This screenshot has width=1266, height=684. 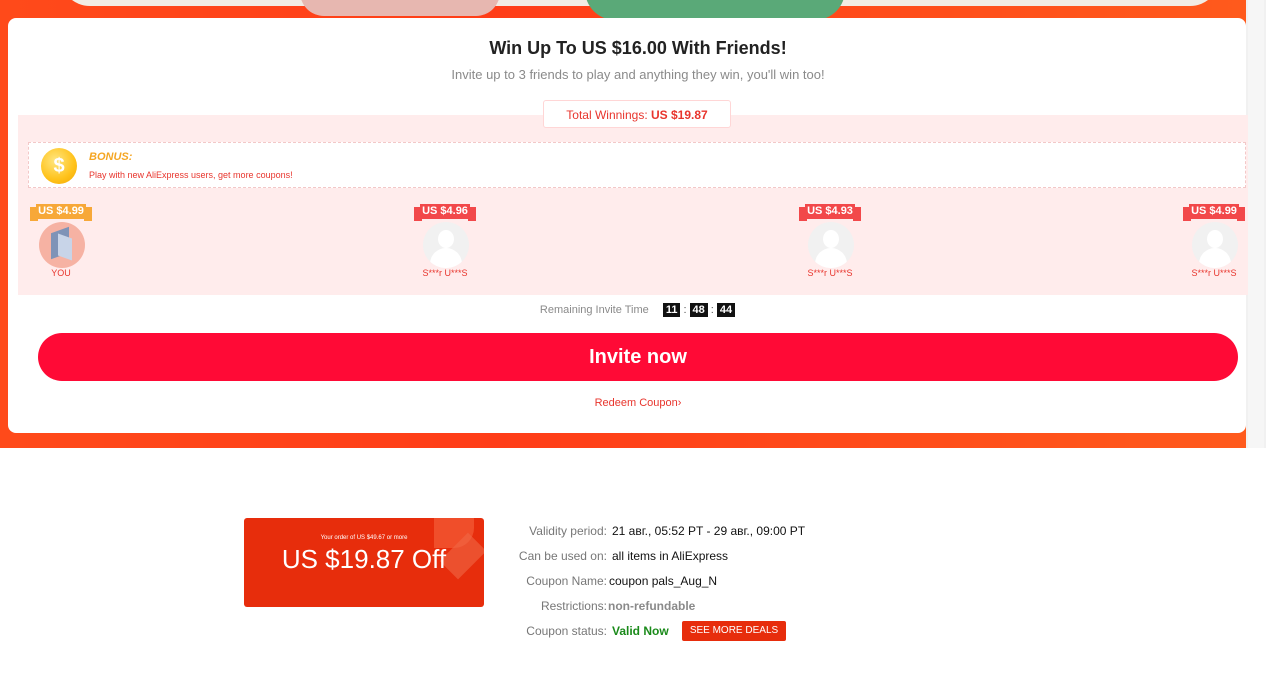 I want to click on redeem-coupon-link: Redeem Coupon›, so click(x=637, y=403).